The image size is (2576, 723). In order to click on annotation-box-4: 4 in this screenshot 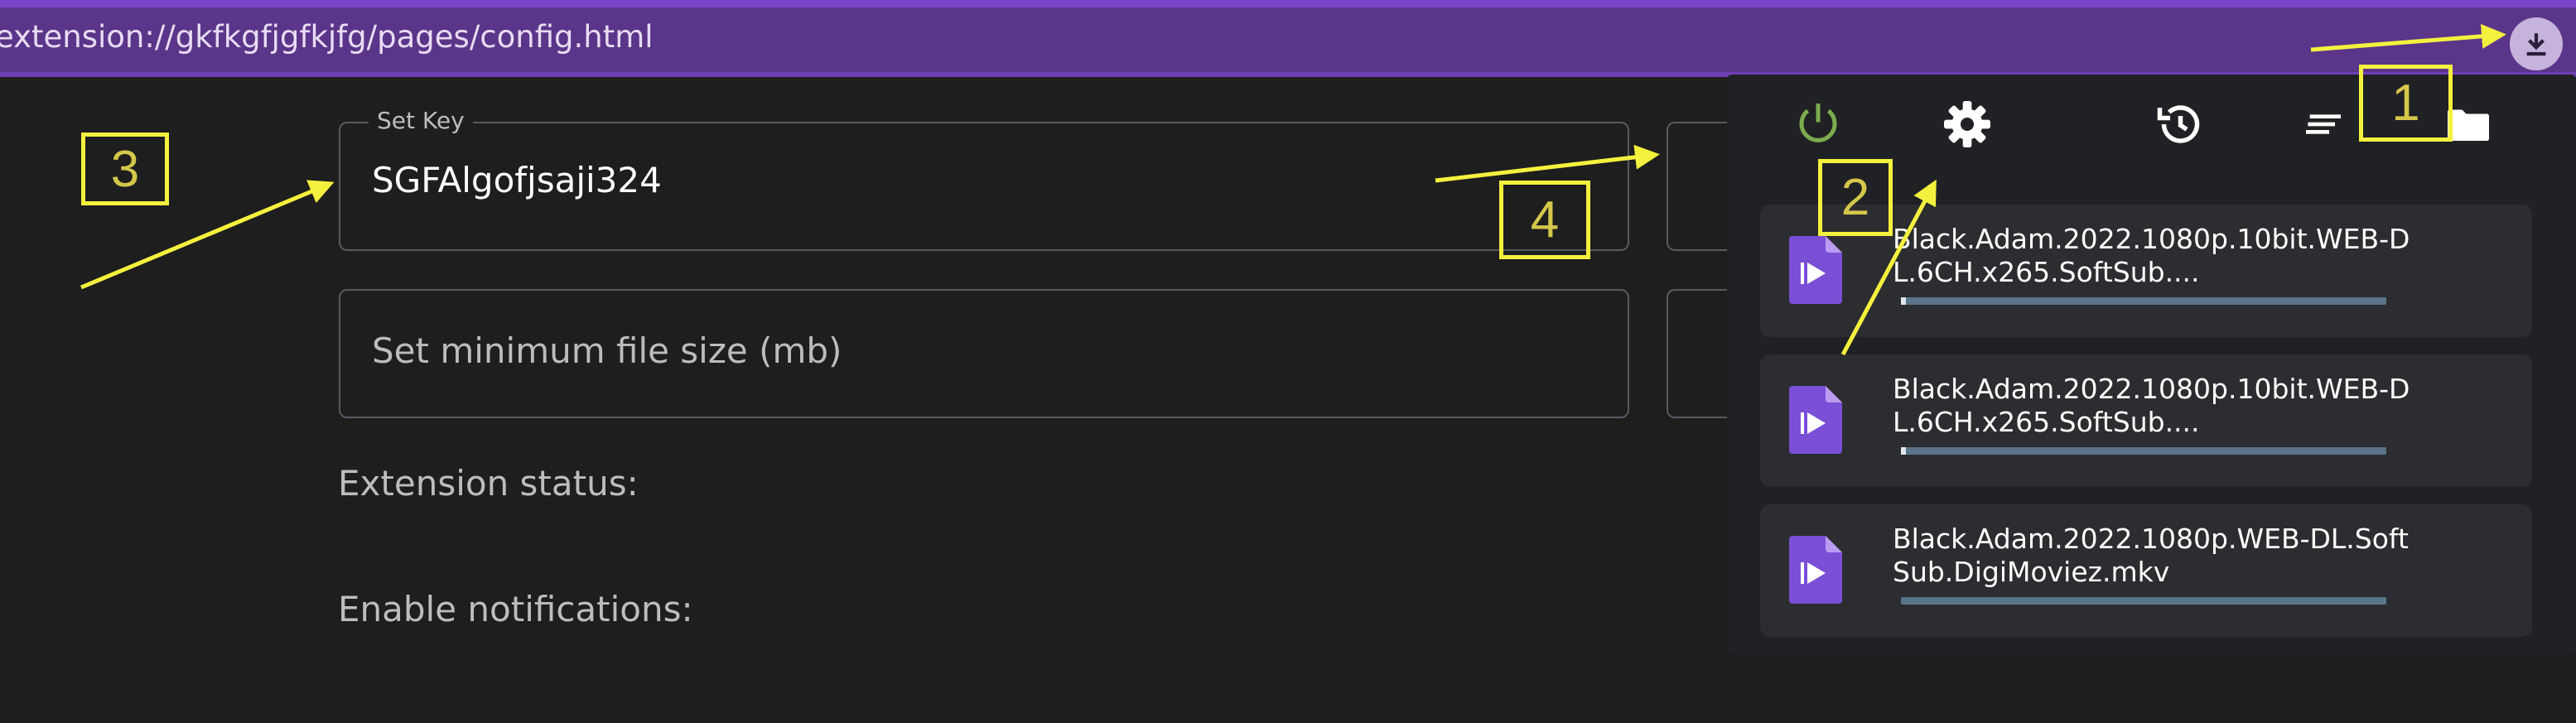, I will do `click(1544, 220)`.